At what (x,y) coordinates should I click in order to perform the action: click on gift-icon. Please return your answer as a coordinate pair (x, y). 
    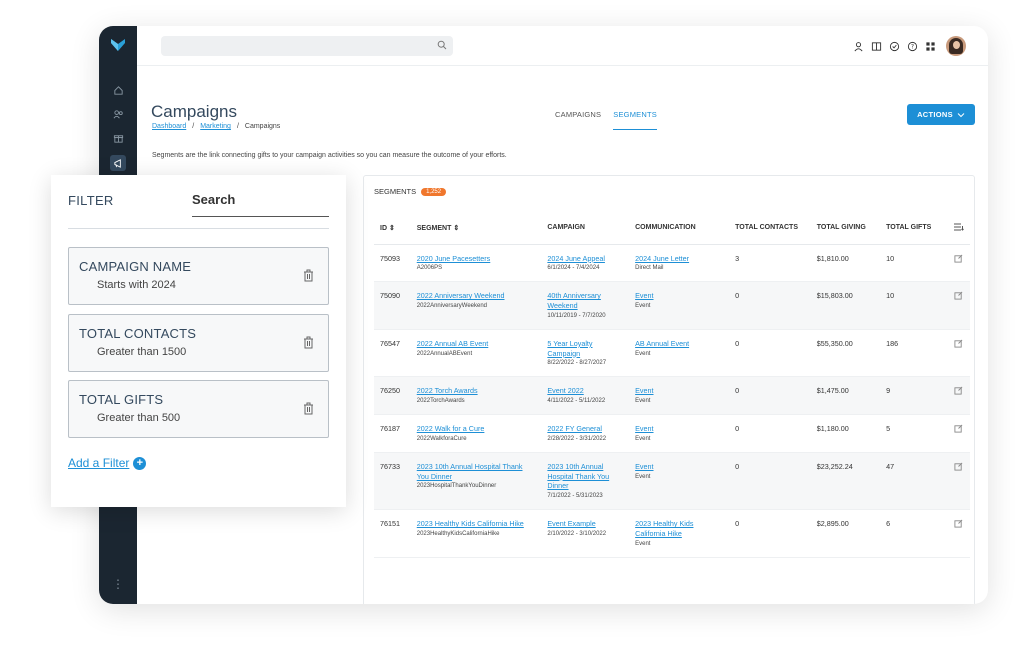
    Looking at the image, I should click on (118, 138).